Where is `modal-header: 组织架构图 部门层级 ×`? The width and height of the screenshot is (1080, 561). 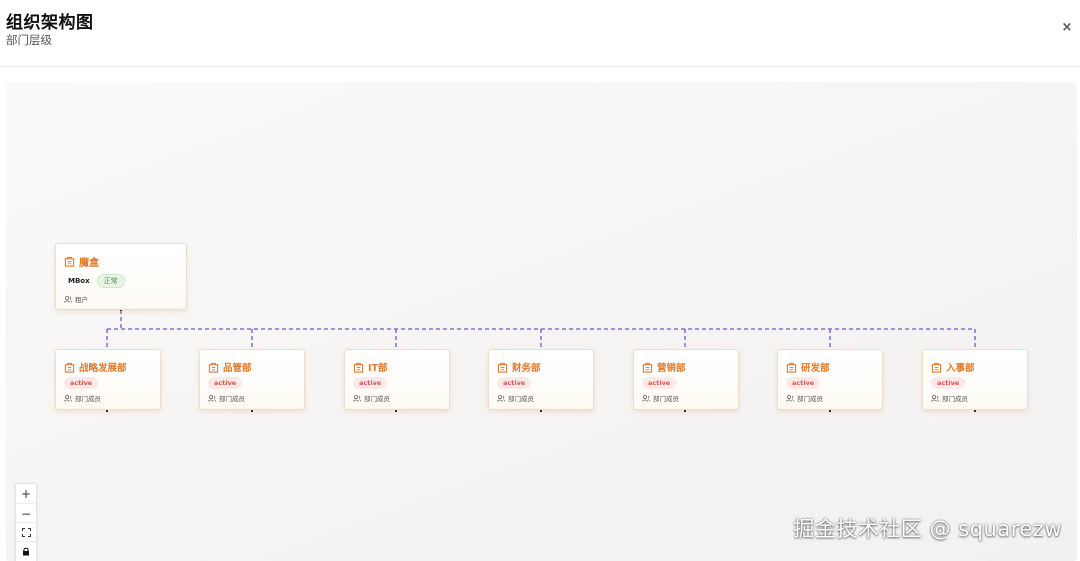 modal-header: 组织架构图 部门层级 × is located at coordinates (540, 33).